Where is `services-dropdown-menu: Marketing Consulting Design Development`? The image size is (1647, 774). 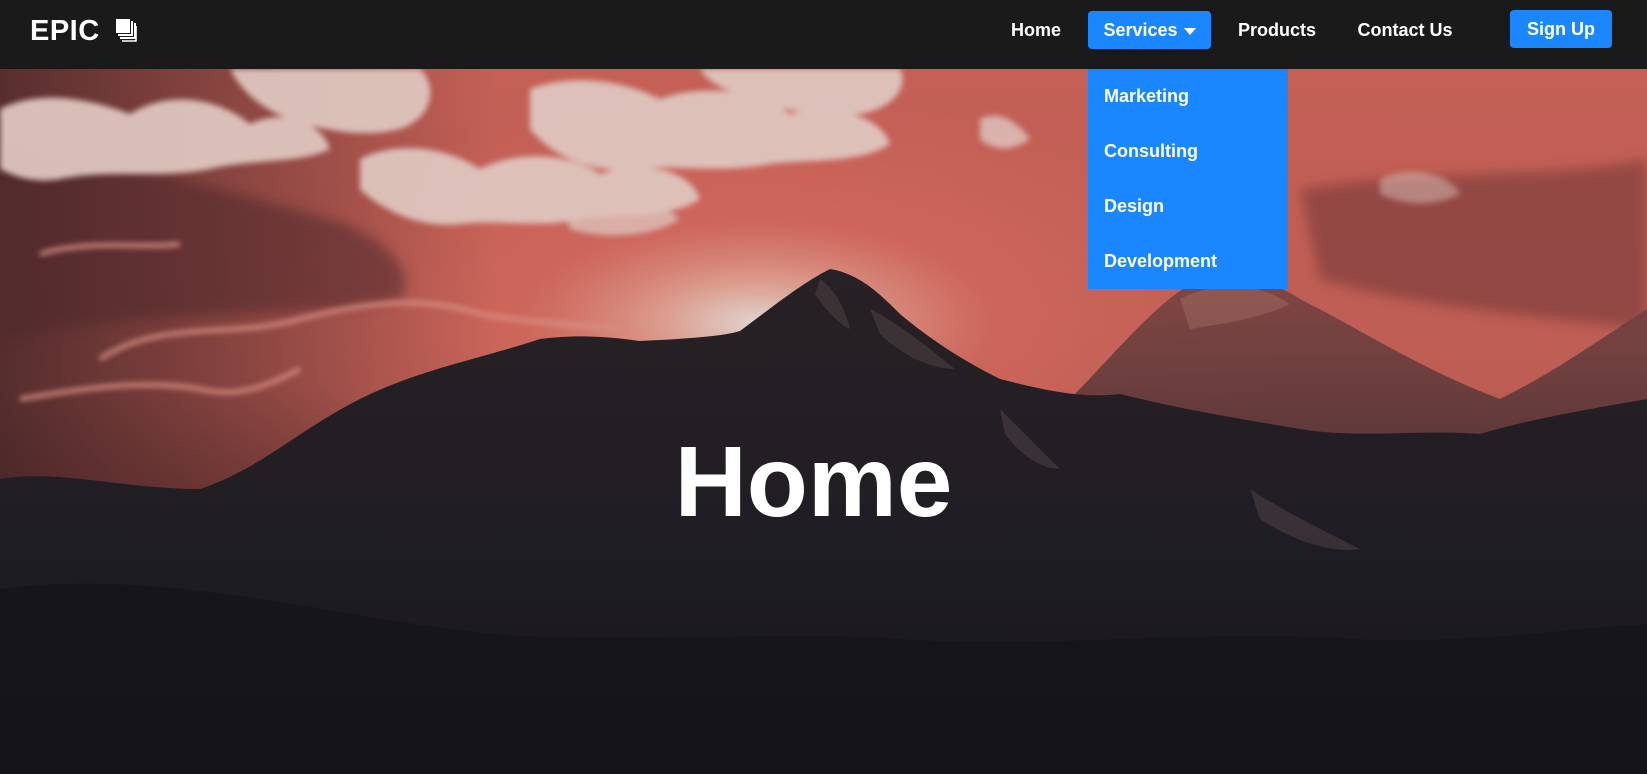 services-dropdown-menu: Marketing Consulting Design Development is located at coordinates (1188, 179).